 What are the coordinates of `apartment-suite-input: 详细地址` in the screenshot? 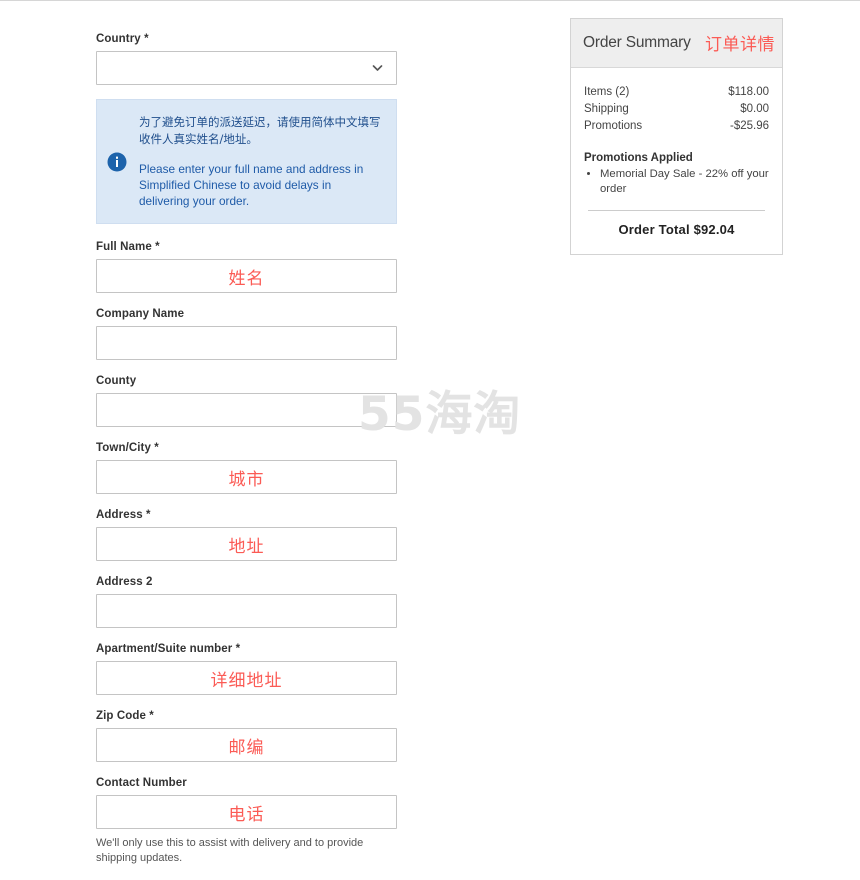 It's located at (246, 678).